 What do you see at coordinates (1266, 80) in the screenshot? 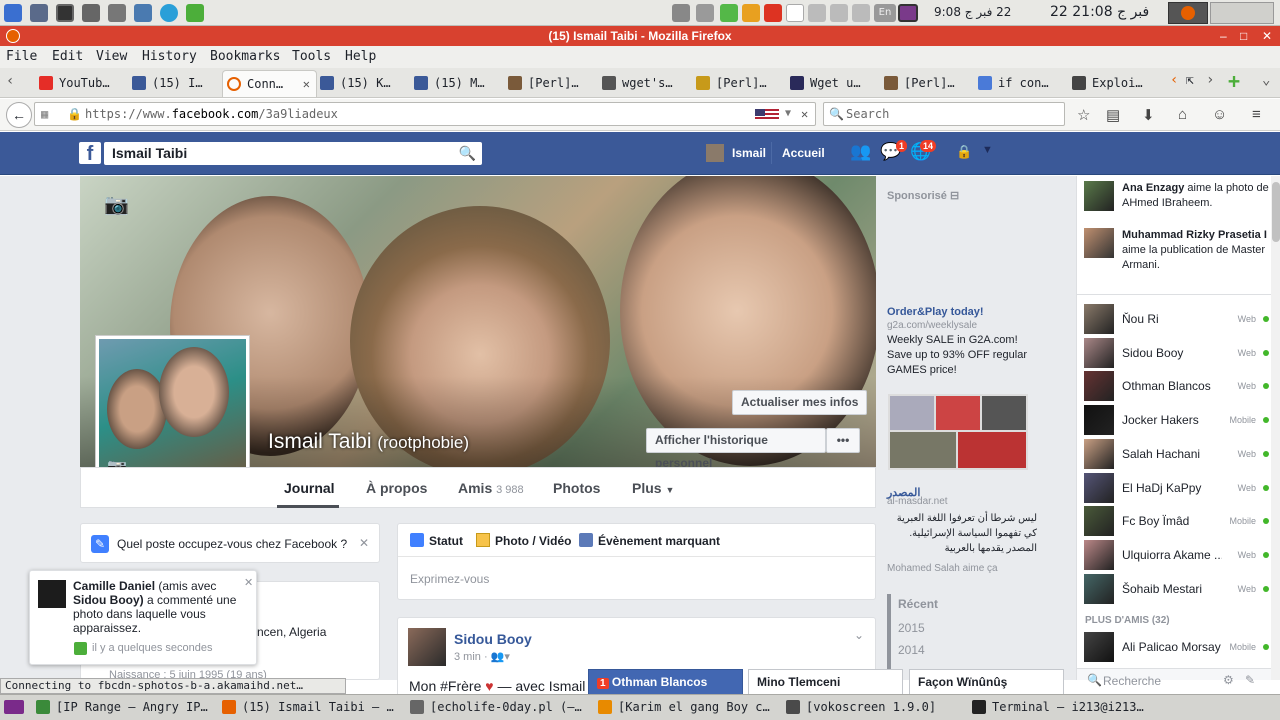
I see `tab-list-icon: ⌄` at bounding box center [1266, 80].